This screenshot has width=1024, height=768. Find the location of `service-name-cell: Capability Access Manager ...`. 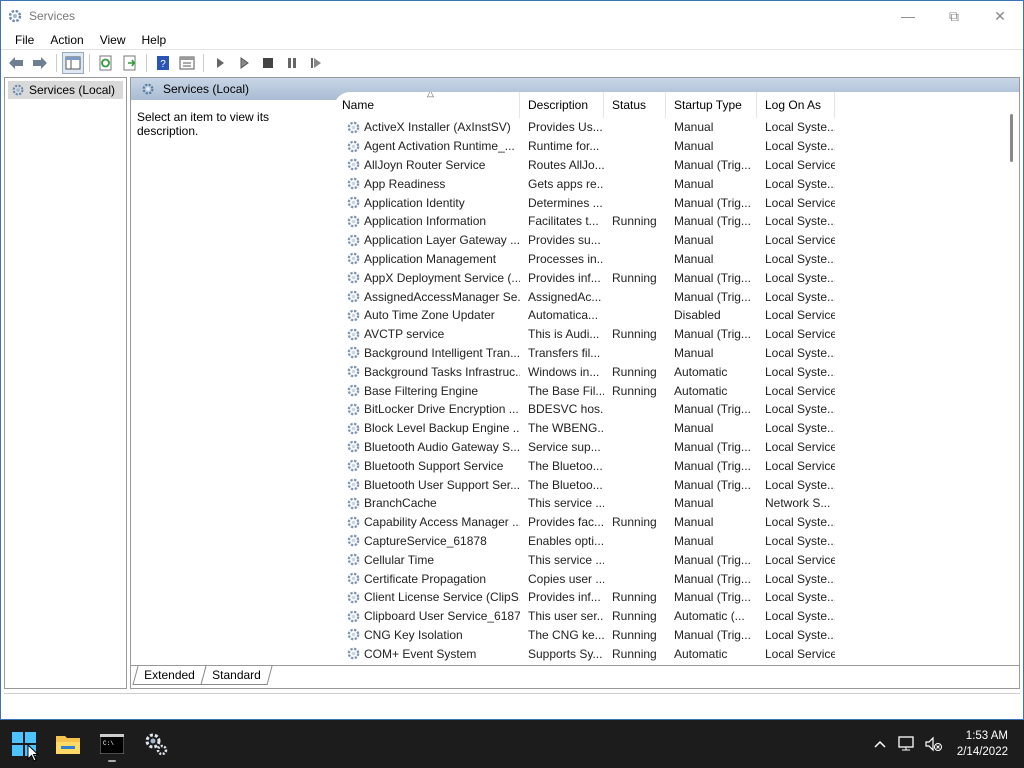

service-name-cell: Capability Access Manager ... is located at coordinates (427, 522).